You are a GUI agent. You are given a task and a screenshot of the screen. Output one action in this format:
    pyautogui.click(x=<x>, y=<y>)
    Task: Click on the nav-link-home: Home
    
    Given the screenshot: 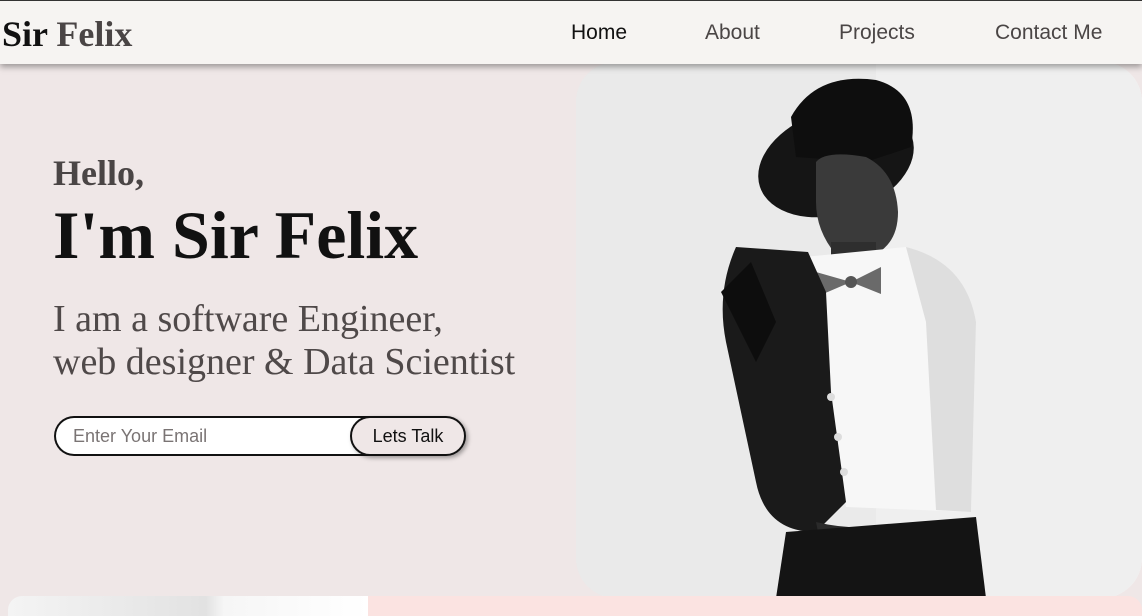 What is the action you would take?
    pyautogui.click(x=599, y=33)
    